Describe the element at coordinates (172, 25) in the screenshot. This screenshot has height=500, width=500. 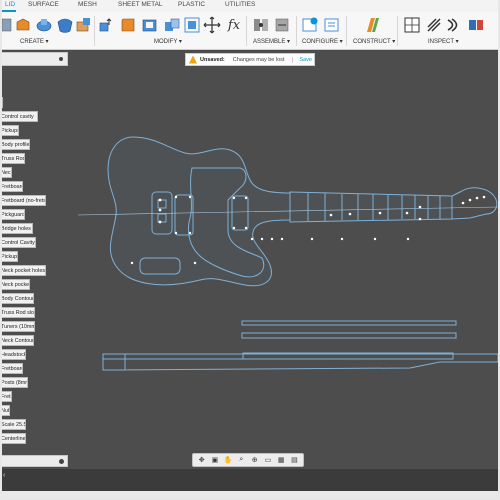
I see `combine-icon` at that location.